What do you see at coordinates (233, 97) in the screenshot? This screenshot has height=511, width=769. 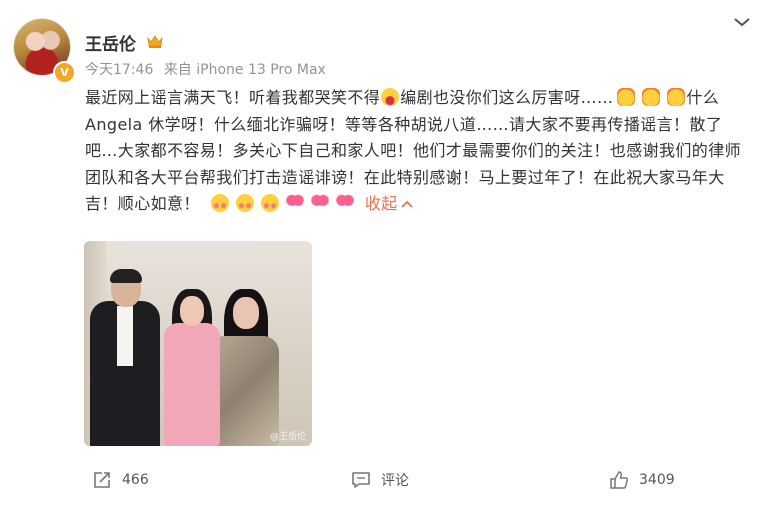 I see `post-text-part-1: 最近网上谣言满天飞！听着我都哭笑不得` at bounding box center [233, 97].